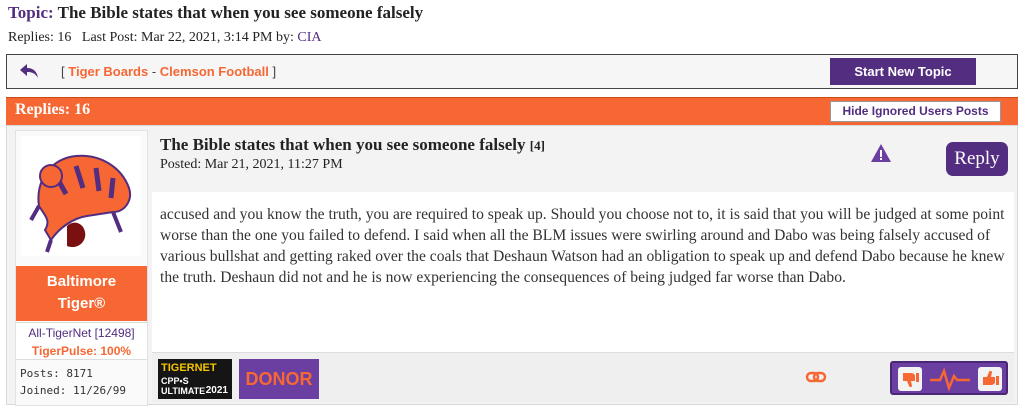  I want to click on crumb-close: ], so click(274, 71).